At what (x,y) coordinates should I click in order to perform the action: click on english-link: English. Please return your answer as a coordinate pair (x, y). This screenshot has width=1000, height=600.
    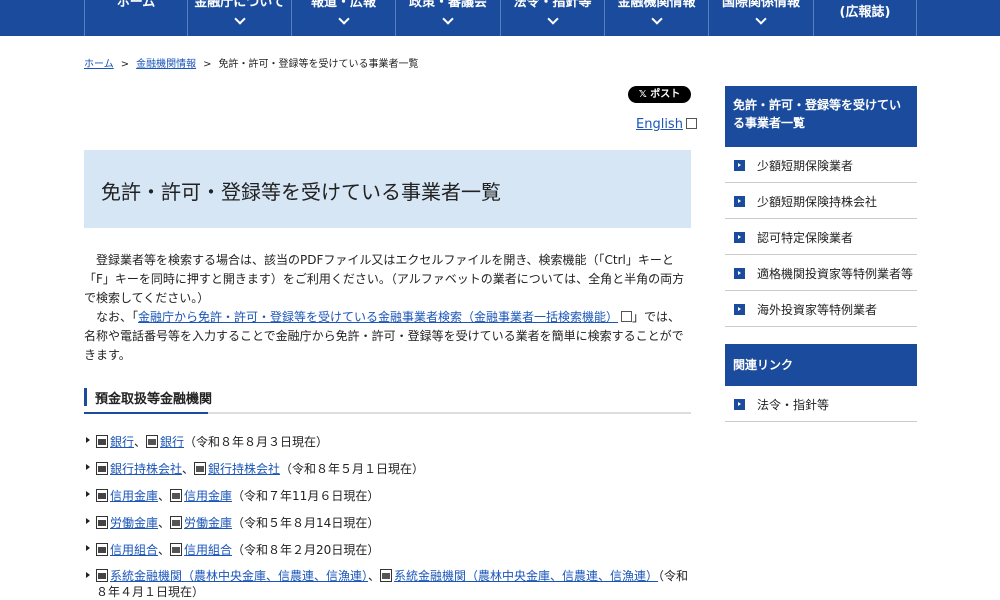
    Looking at the image, I should click on (666, 124).